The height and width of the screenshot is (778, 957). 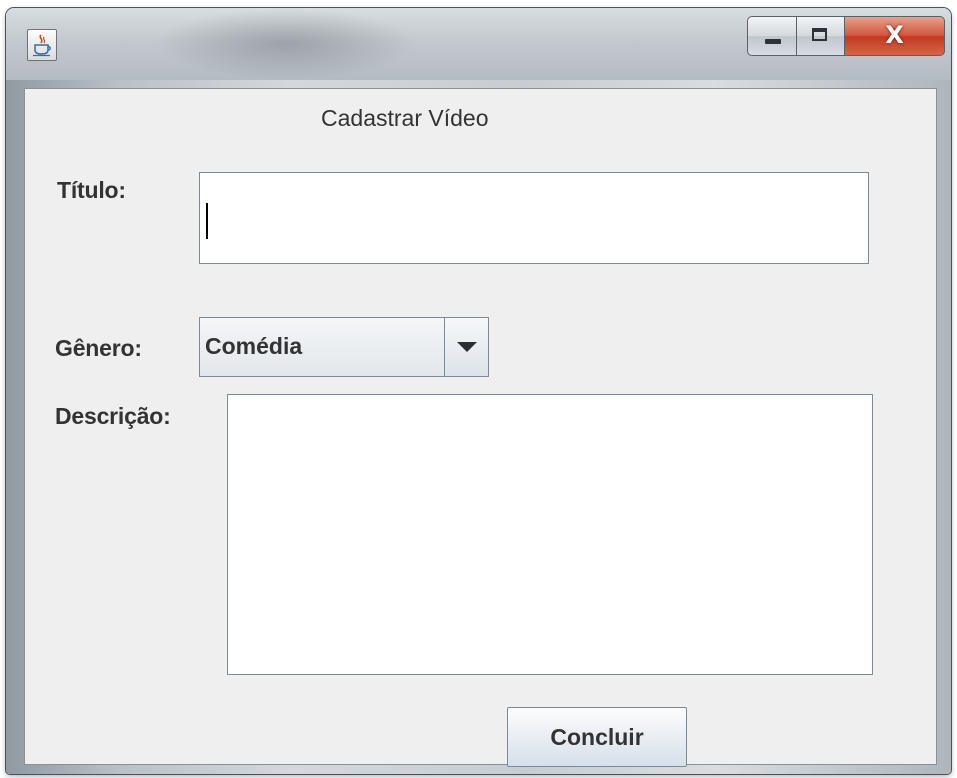 I want to click on chevron-down-icon, so click(x=467, y=347).